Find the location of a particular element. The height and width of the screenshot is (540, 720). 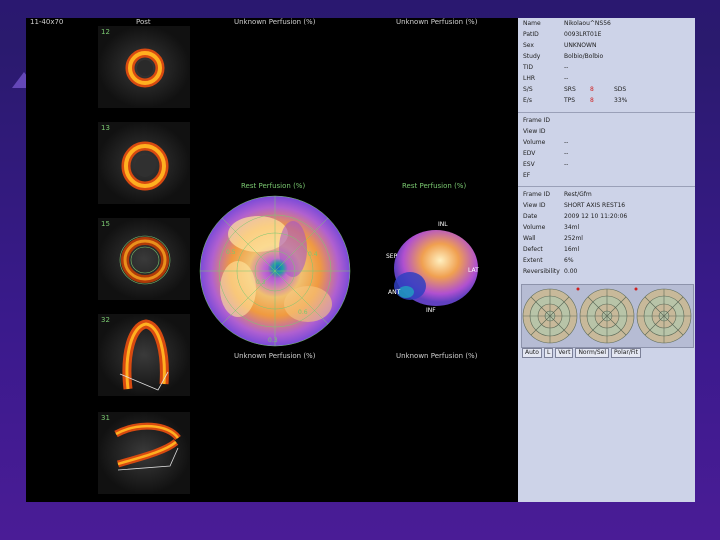

slice-panel: 15 is located at coordinates (144, 259).